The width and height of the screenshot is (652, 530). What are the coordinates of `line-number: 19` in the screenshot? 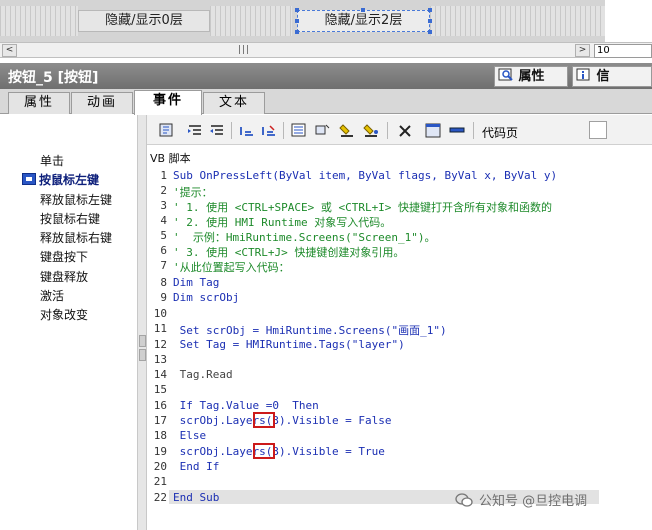 It's located at (160, 451).